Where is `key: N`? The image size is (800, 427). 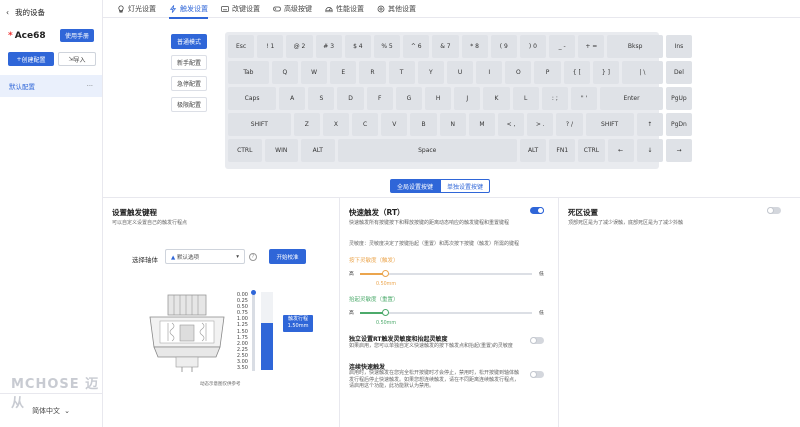 key: N is located at coordinates (452, 124).